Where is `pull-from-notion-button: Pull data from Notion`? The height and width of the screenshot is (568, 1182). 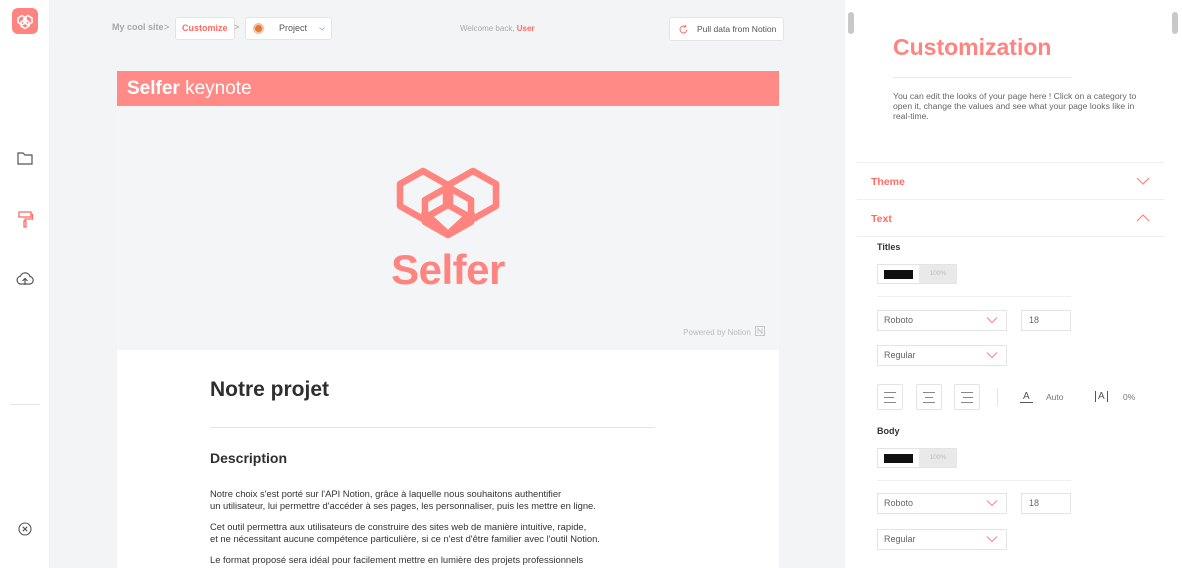 pull-from-notion-button: Pull data from Notion is located at coordinates (726, 29).